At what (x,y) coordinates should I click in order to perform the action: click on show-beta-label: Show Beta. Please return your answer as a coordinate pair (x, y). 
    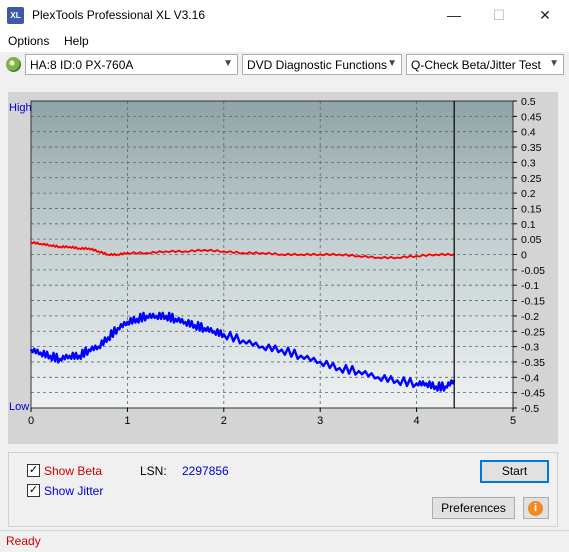
    Looking at the image, I should click on (73, 471).